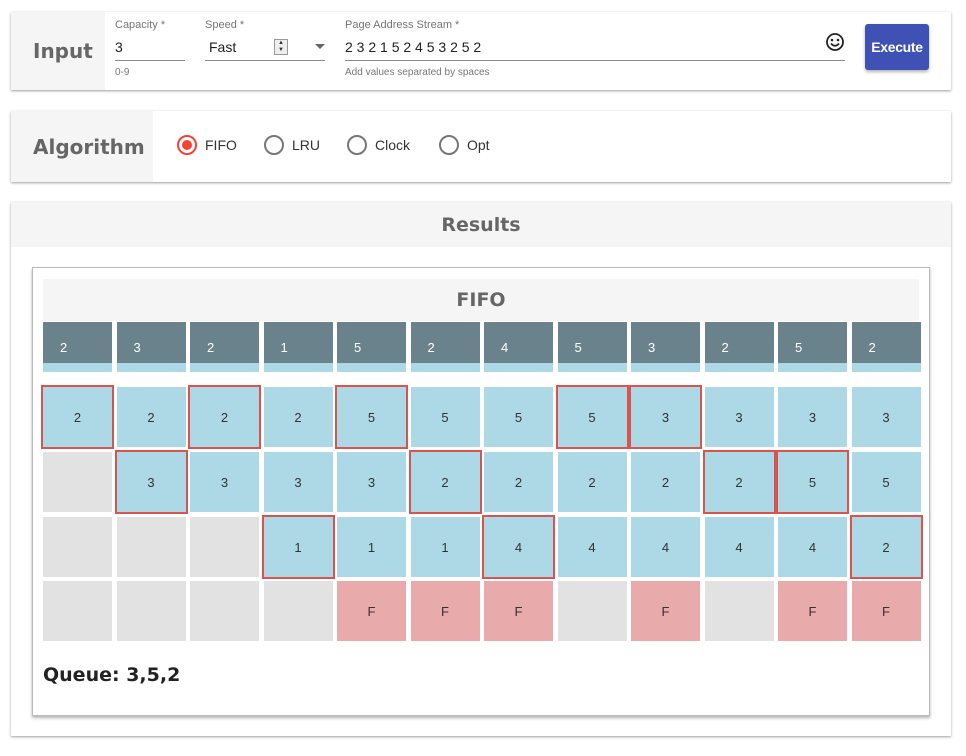 Image resolution: width=966 pixels, height=756 pixels. I want to click on radio-fifo: FIFO, so click(207, 145).